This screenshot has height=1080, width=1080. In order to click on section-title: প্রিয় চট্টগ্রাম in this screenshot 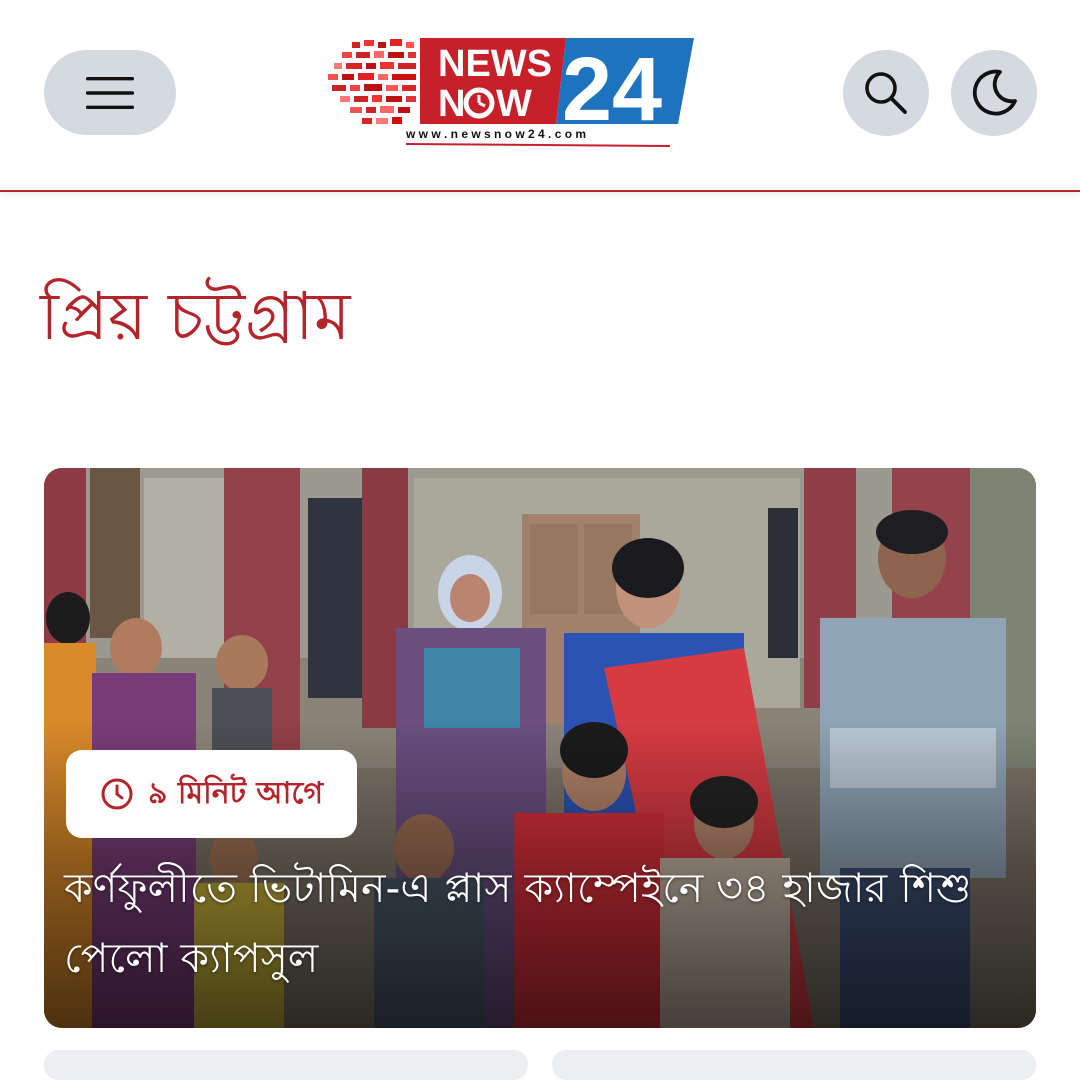, I will do `click(195, 316)`.